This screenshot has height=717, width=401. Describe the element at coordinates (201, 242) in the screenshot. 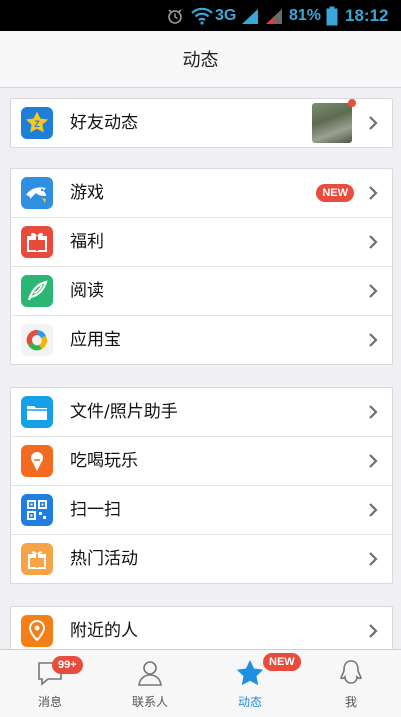

I see `row-welfare: 福利` at that location.